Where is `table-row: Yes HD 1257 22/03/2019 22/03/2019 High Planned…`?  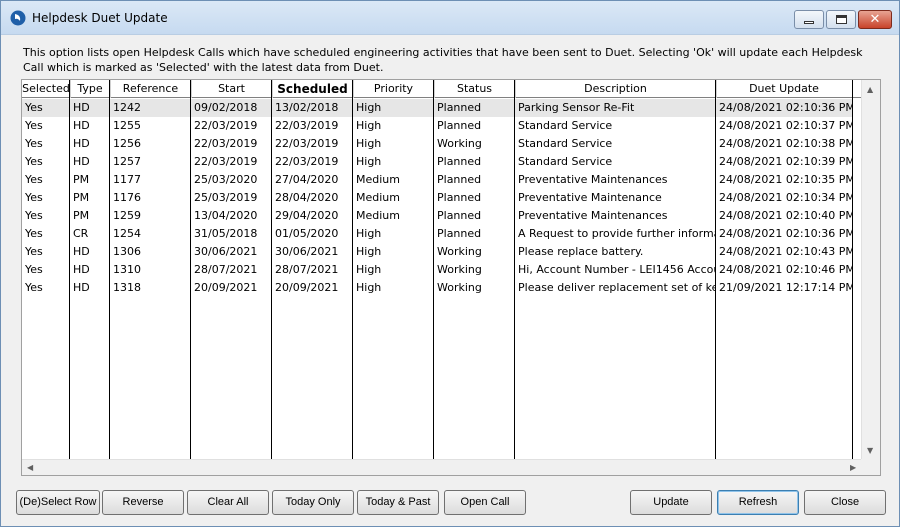
table-row: Yes HD 1257 22/03/2019 22/03/2019 High Planned… is located at coordinates (437, 162).